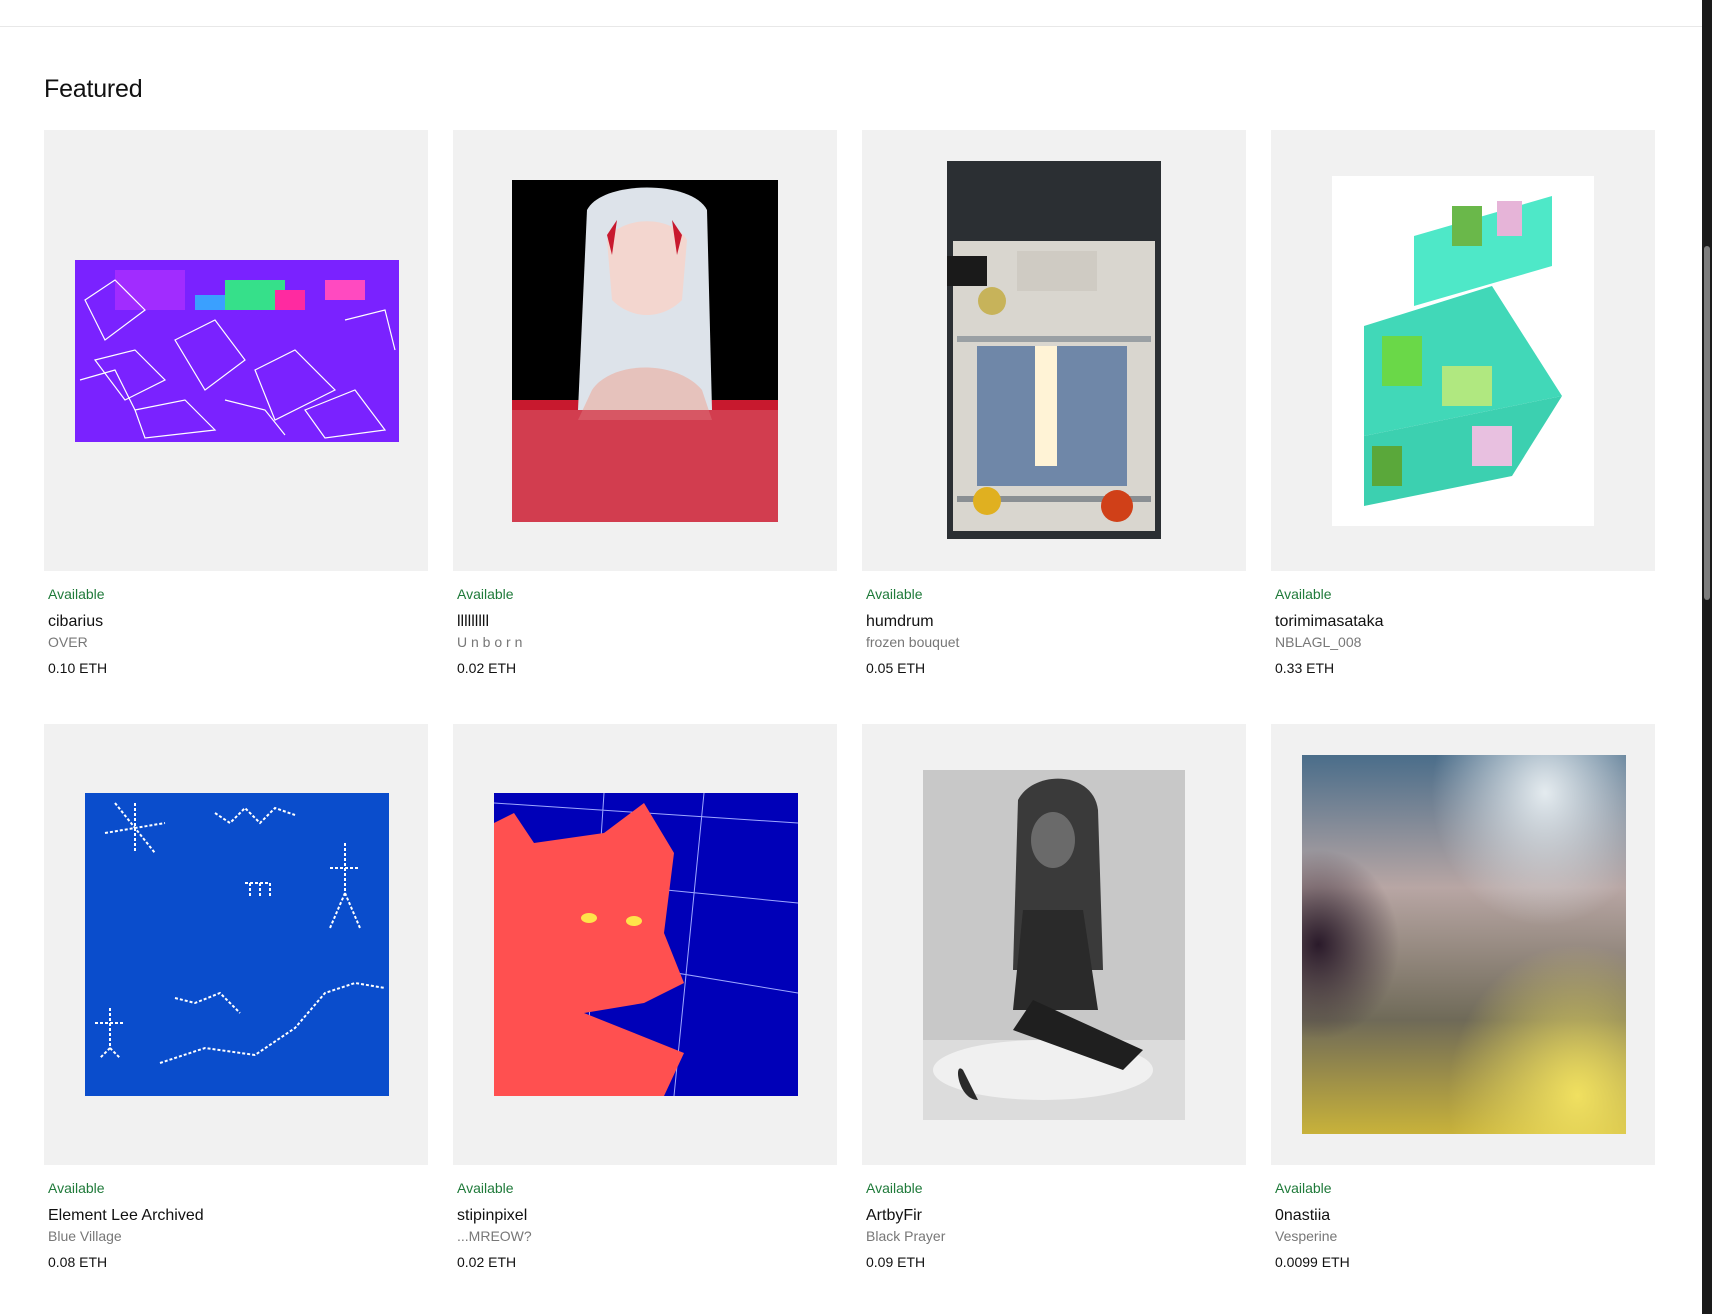  Describe the element at coordinates (1465, 642) in the screenshot. I see `artwork-title: NBLAGL_008` at that location.